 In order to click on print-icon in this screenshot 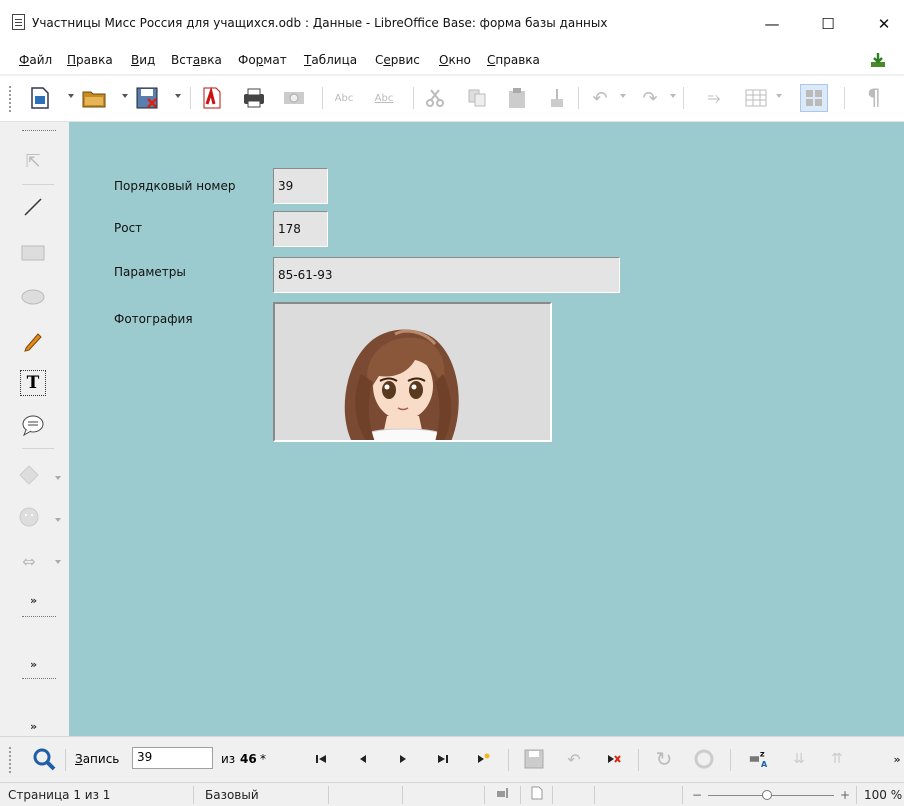, I will do `click(254, 98)`.